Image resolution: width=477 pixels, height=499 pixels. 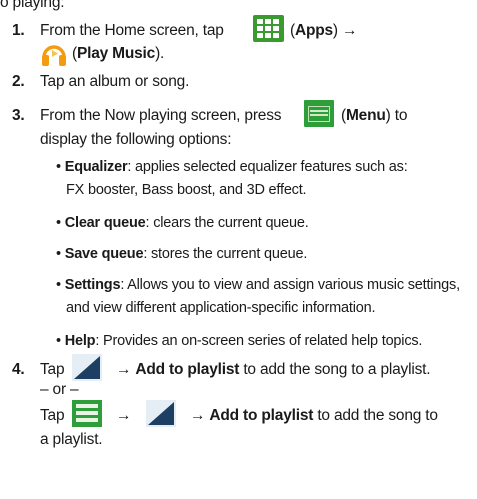 What do you see at coordinates (18, 81) in the screenshot?
I see `step-2-number: 2.` at bounding box center [18, 81].